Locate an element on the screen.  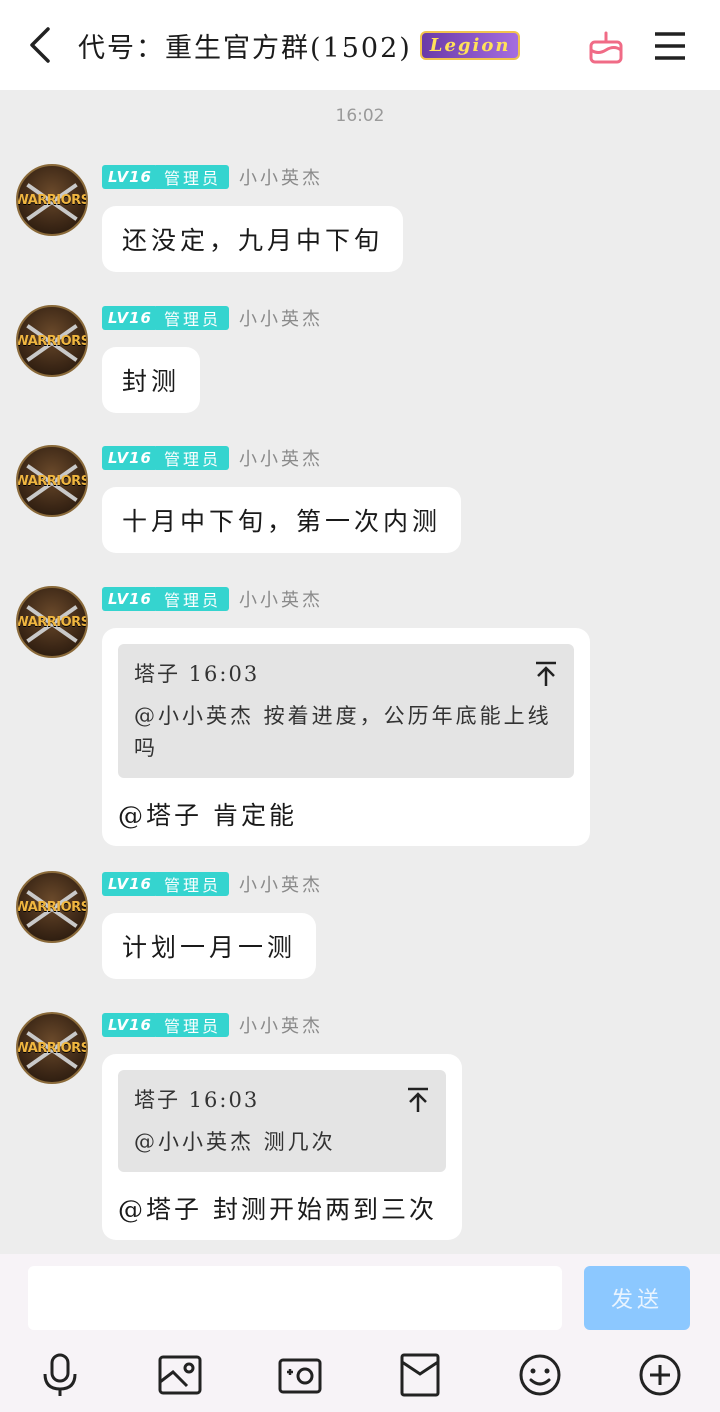
menu-icon is located at coordinates (670, 46).